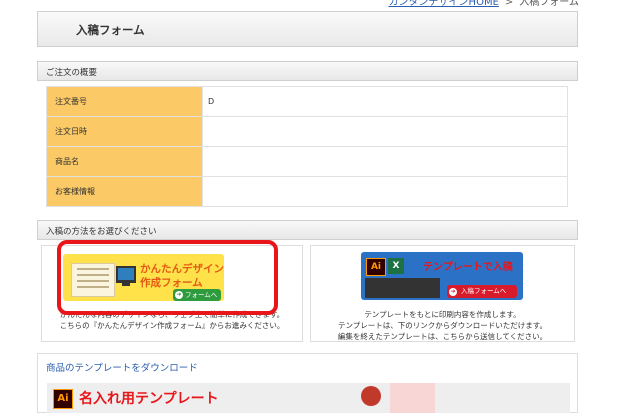  I want to click on submission-form-button-label: 入稿フォームへ, so click(484, 291).